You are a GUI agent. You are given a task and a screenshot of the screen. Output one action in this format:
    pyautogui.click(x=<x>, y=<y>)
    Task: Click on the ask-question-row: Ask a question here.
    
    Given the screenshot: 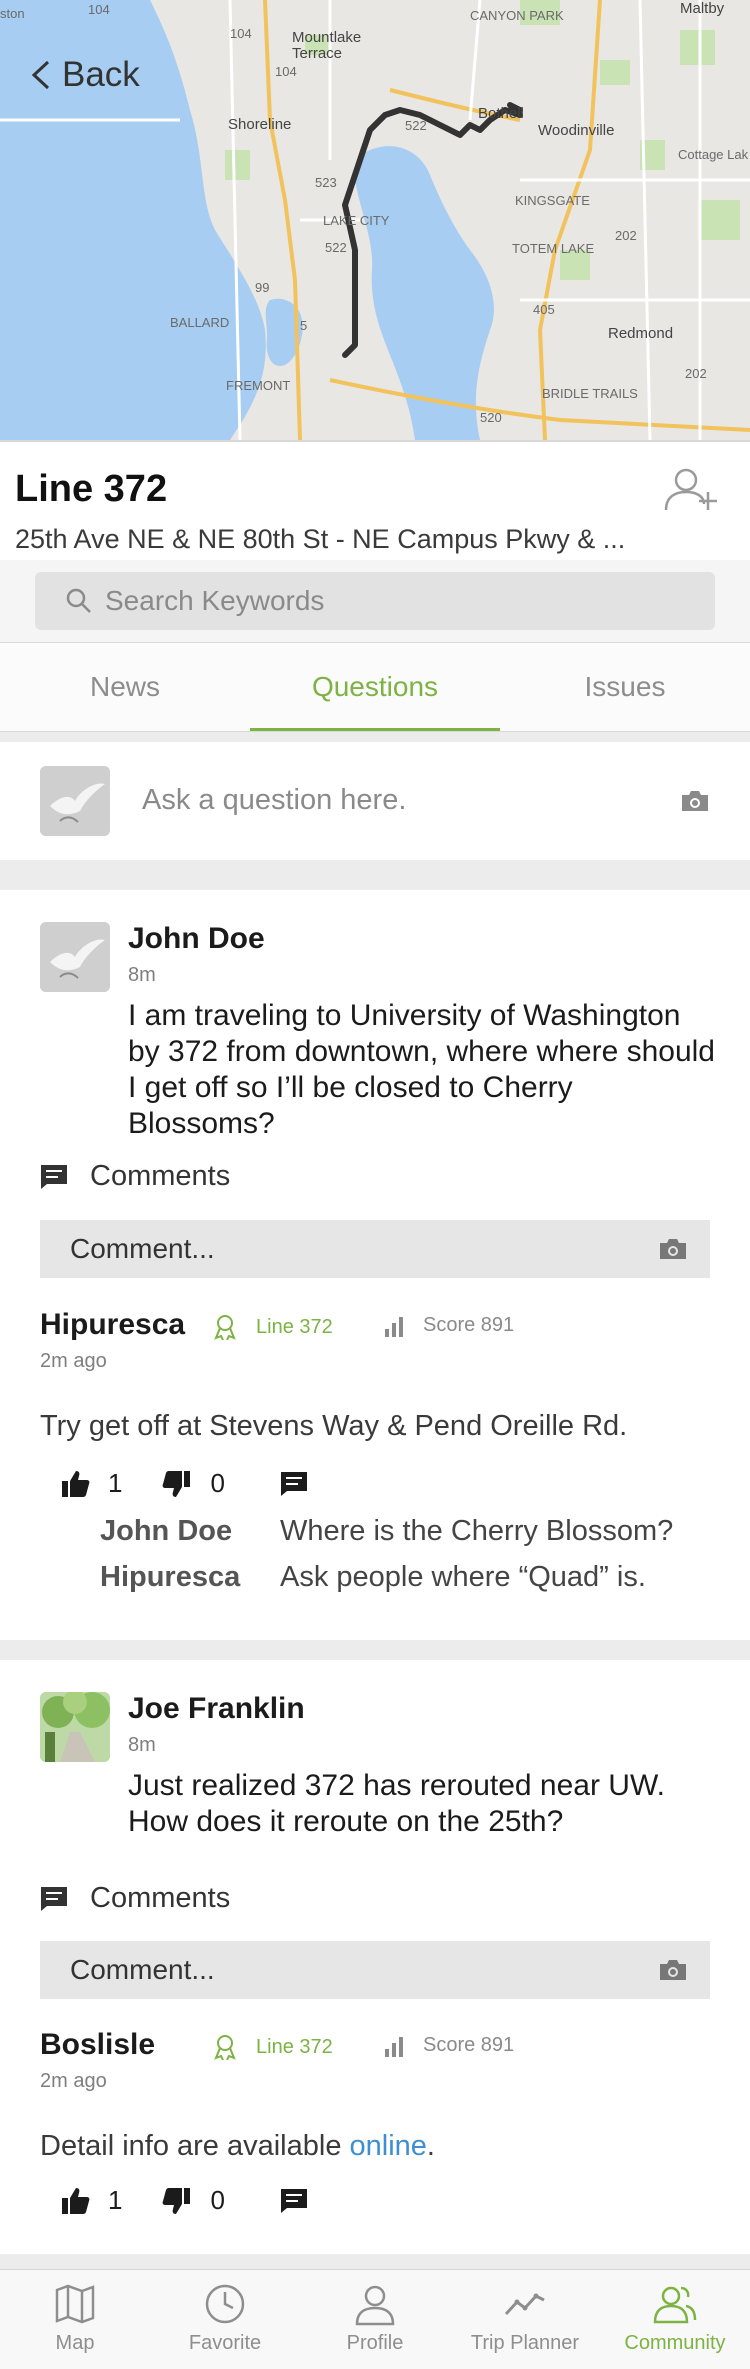 What is the action you would take?
    pyautogui.click(x=375, y=801)
    